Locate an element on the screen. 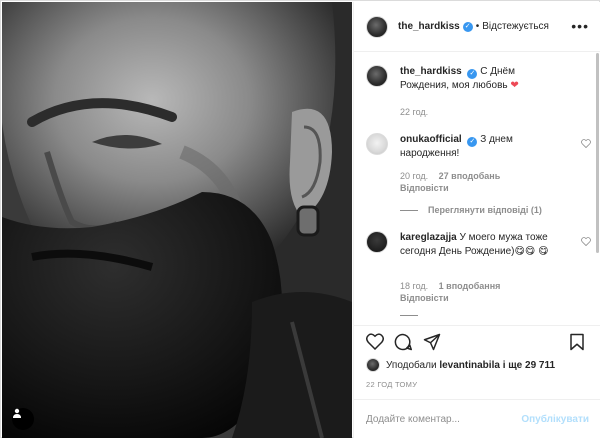  comment-meta: 20 год. 27 вподобань is located at coordinates (450, 176).